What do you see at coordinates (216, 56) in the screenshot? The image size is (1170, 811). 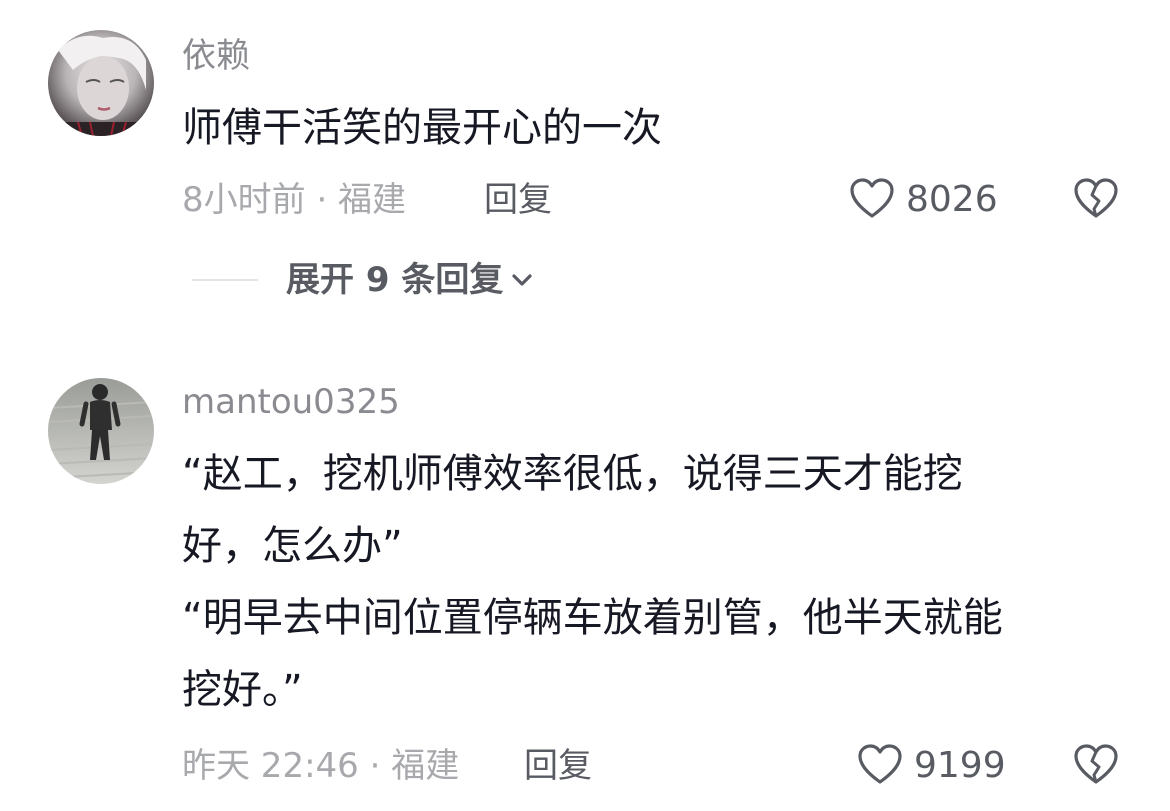 I see `username: 依赖` at bounding box center [216, 56].